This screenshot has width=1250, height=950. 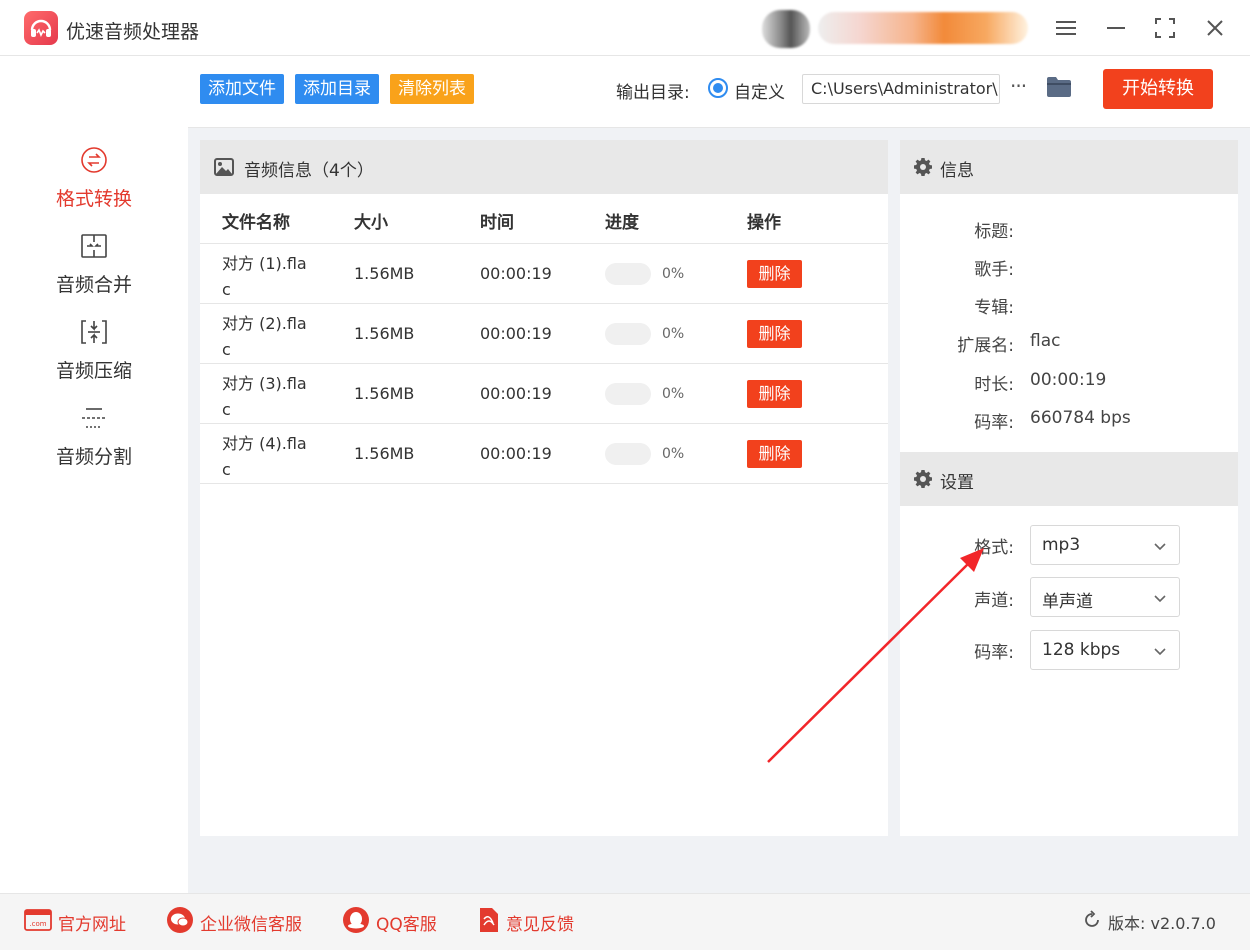 What do you see at coordinates (901, 89) in the screenshot?
I see `output-path-field: C:\Users\Administrator\` at bounding box center [901, 89].